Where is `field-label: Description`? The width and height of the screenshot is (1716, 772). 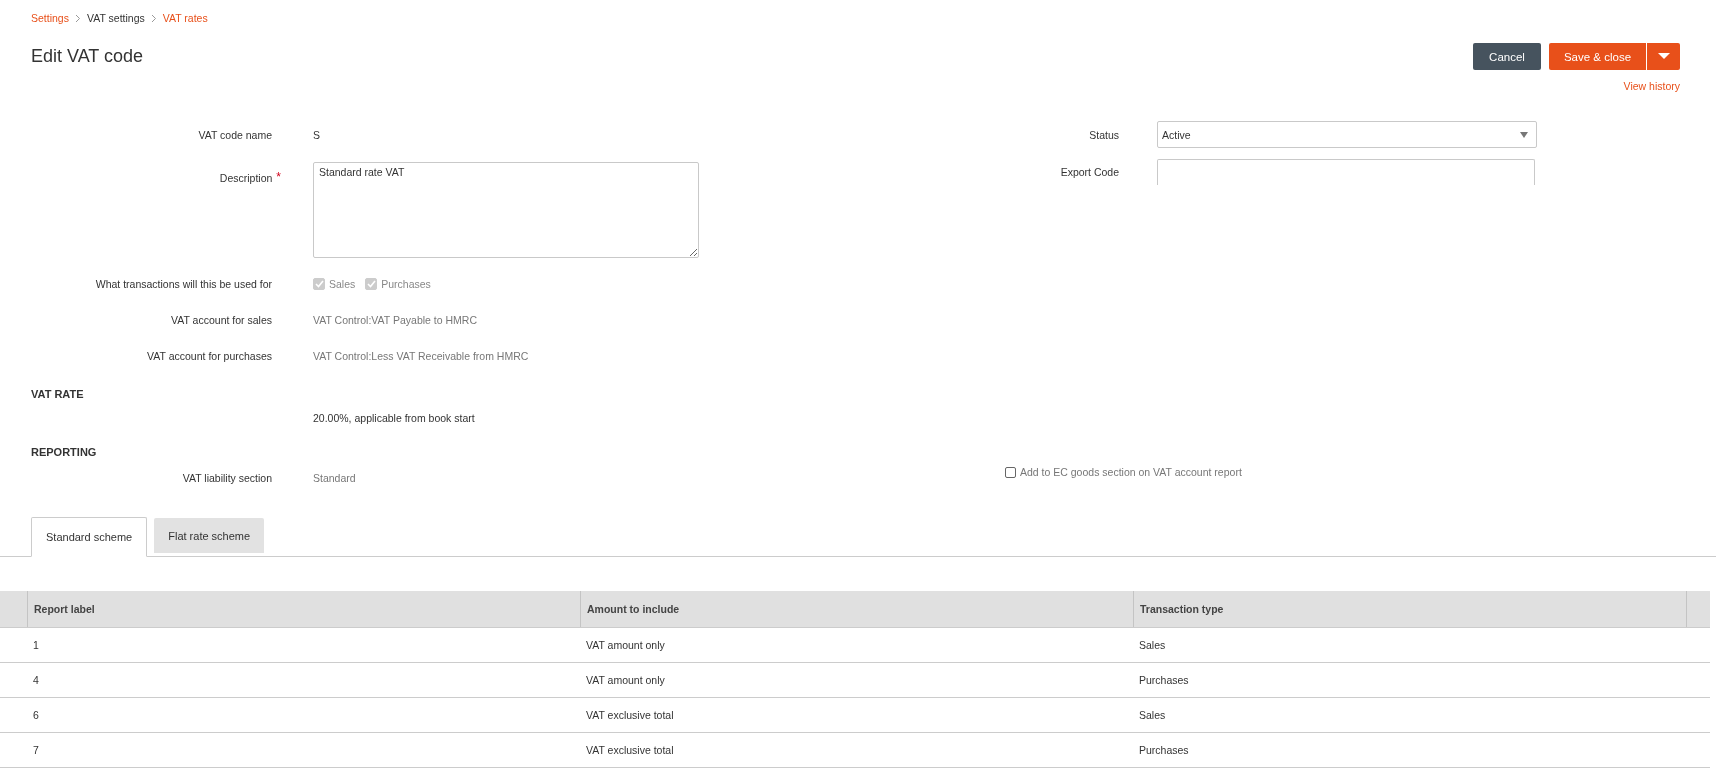 field-label: Description is located at coordinates (246, 178).